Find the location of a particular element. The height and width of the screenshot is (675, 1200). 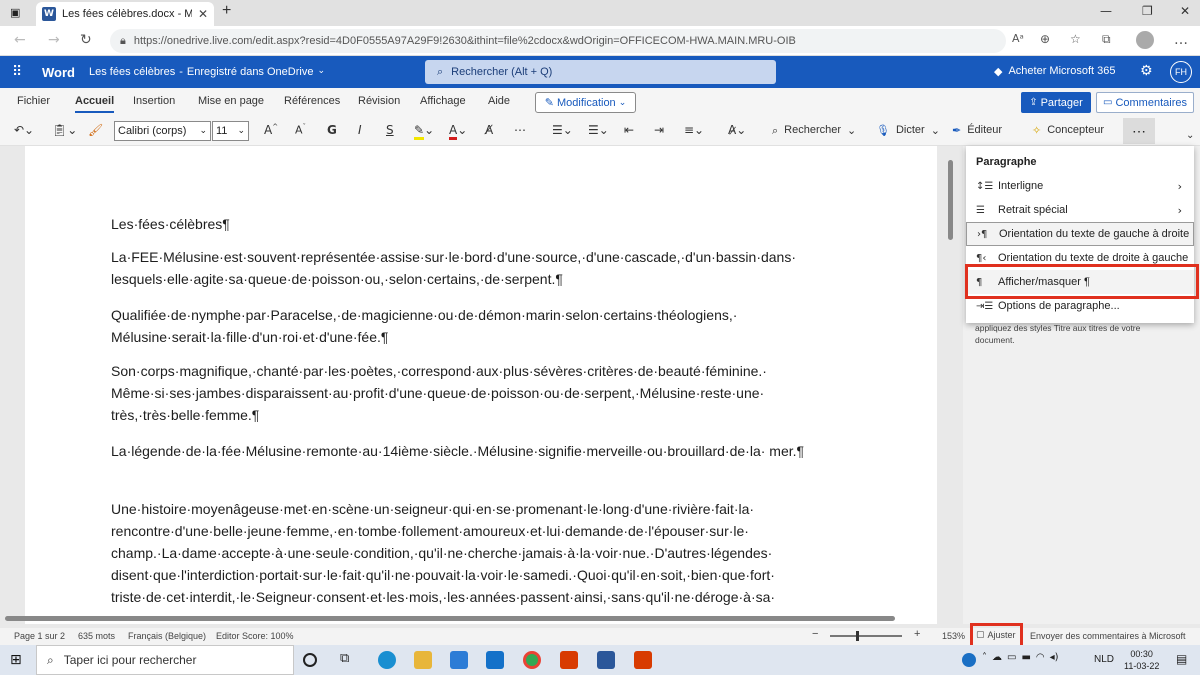

user-avatar: FH is located at coordinates (1181, 72).